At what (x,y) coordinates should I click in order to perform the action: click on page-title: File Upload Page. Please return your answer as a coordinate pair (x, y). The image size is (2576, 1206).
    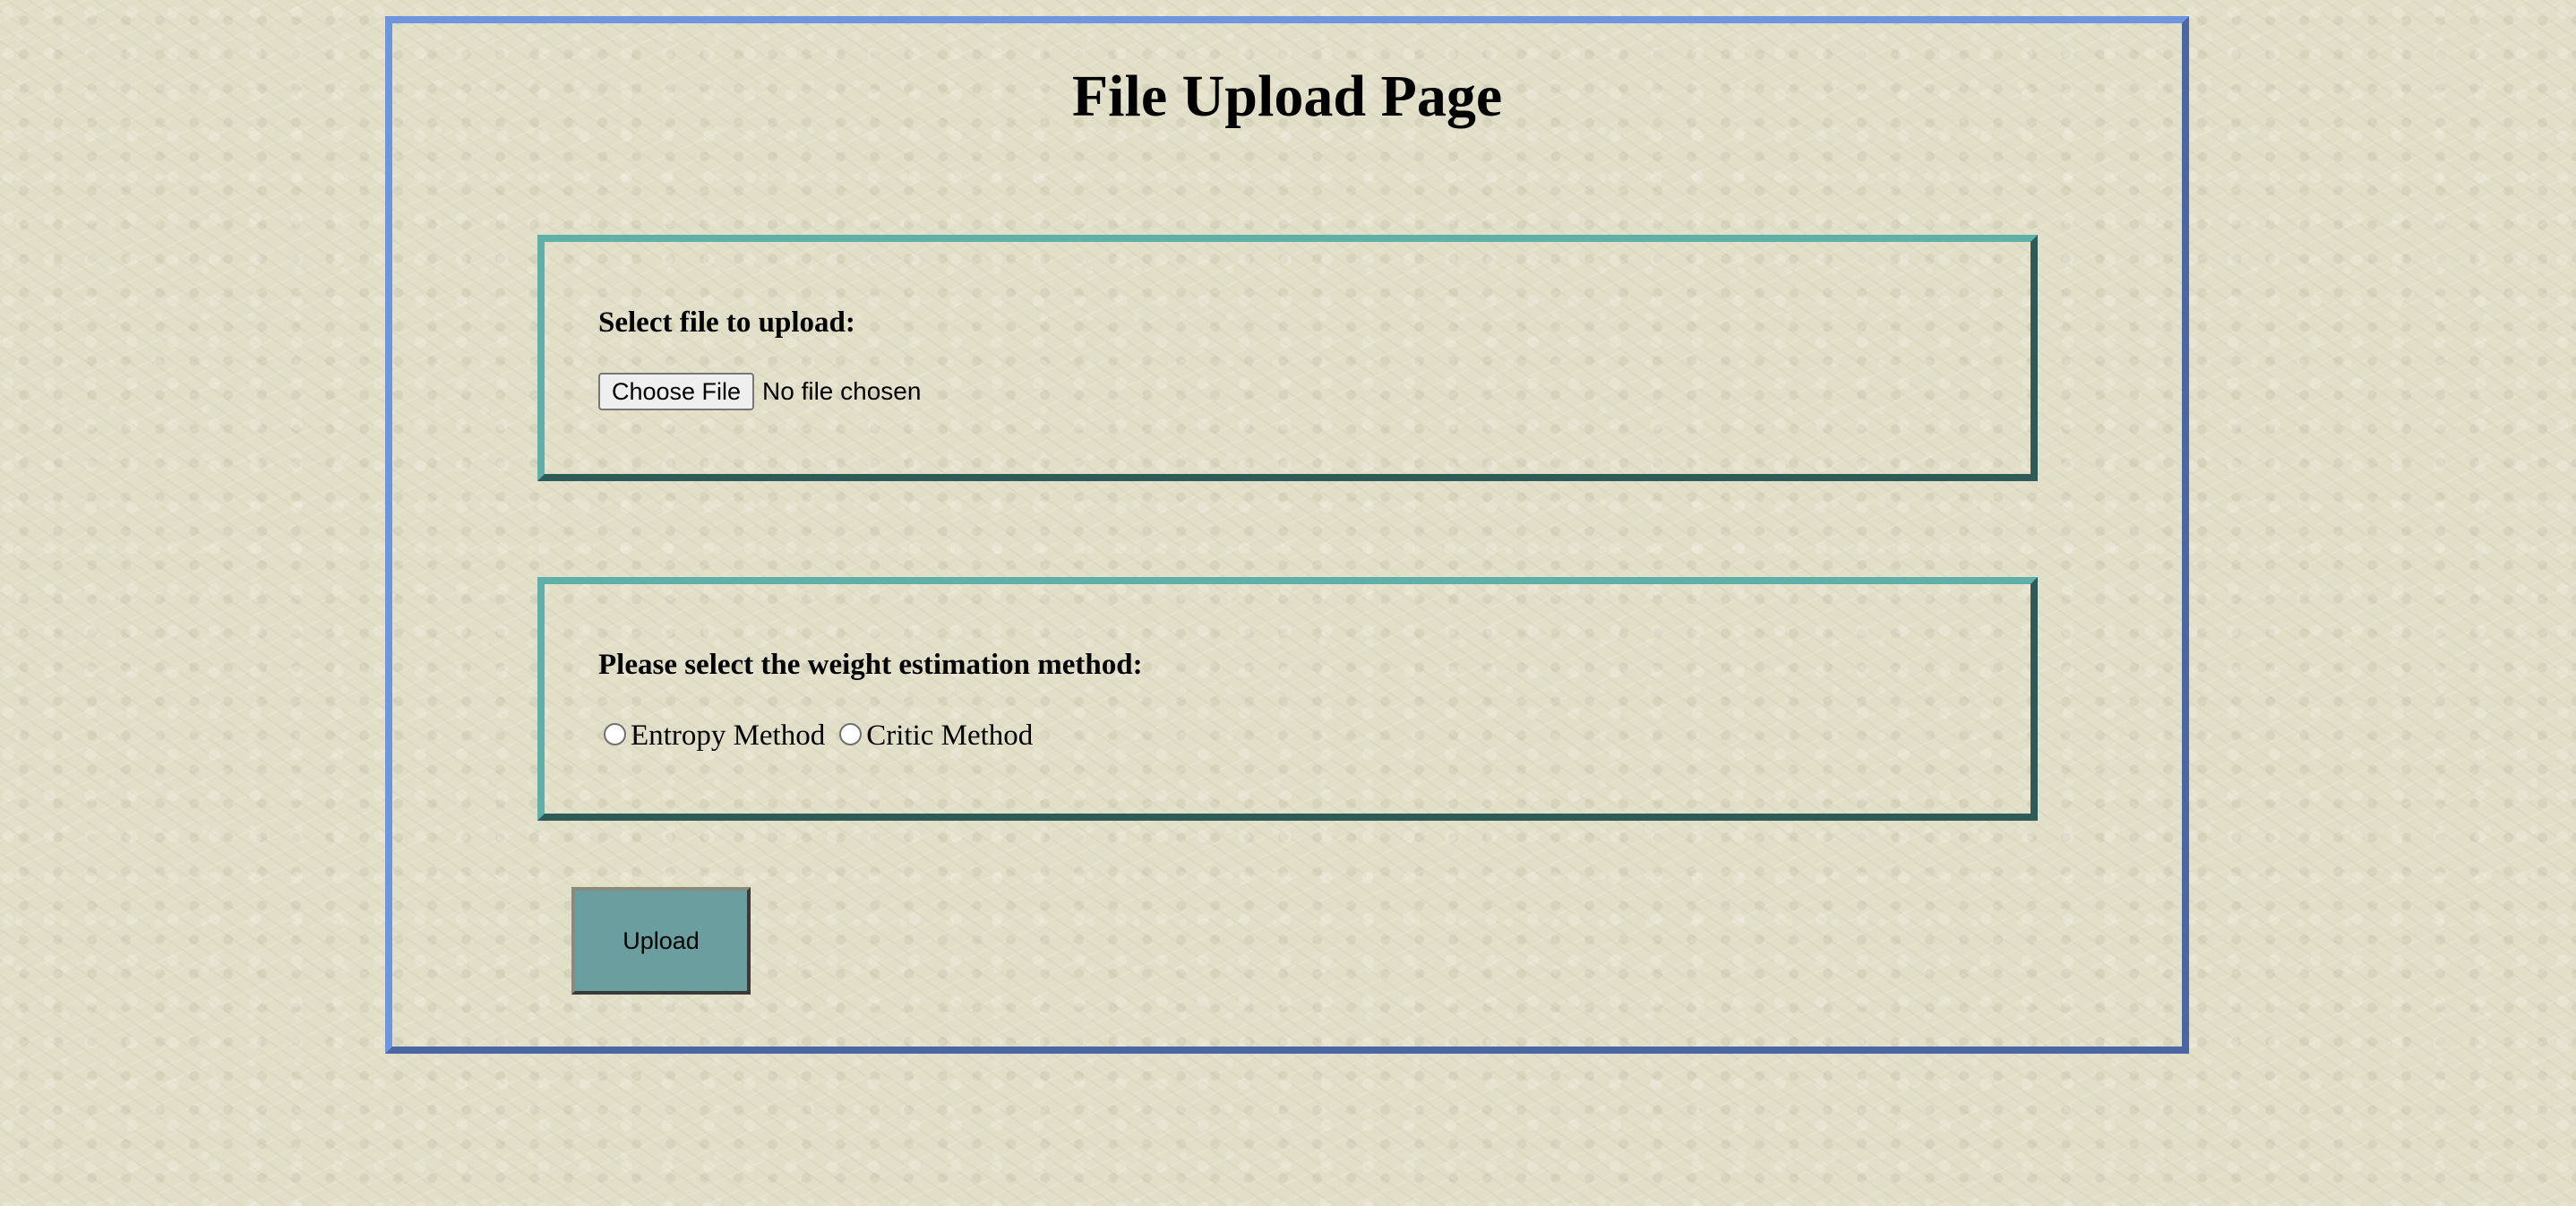
    Looking at the image, I should click on (1287, 96).